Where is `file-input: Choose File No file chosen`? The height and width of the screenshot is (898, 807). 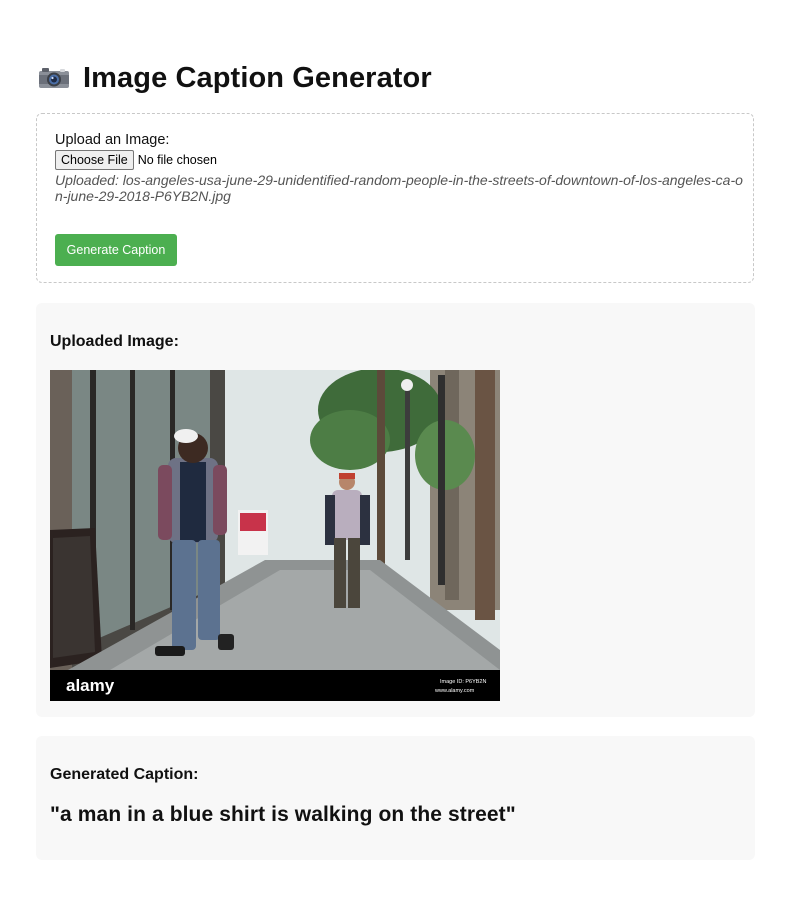
file-input: Choose File No file chosen is located at coordinates (136, 160).